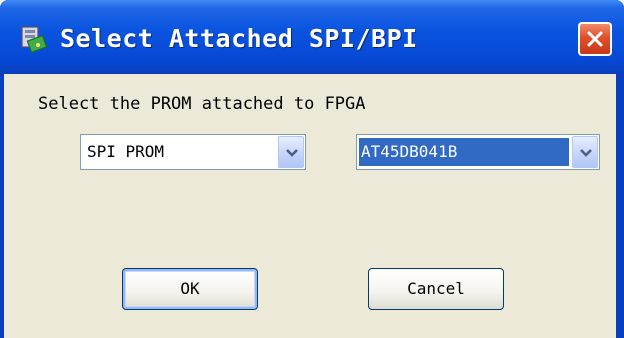 The image size is (624, 338). I want to click on close-button, so click(595, 39).